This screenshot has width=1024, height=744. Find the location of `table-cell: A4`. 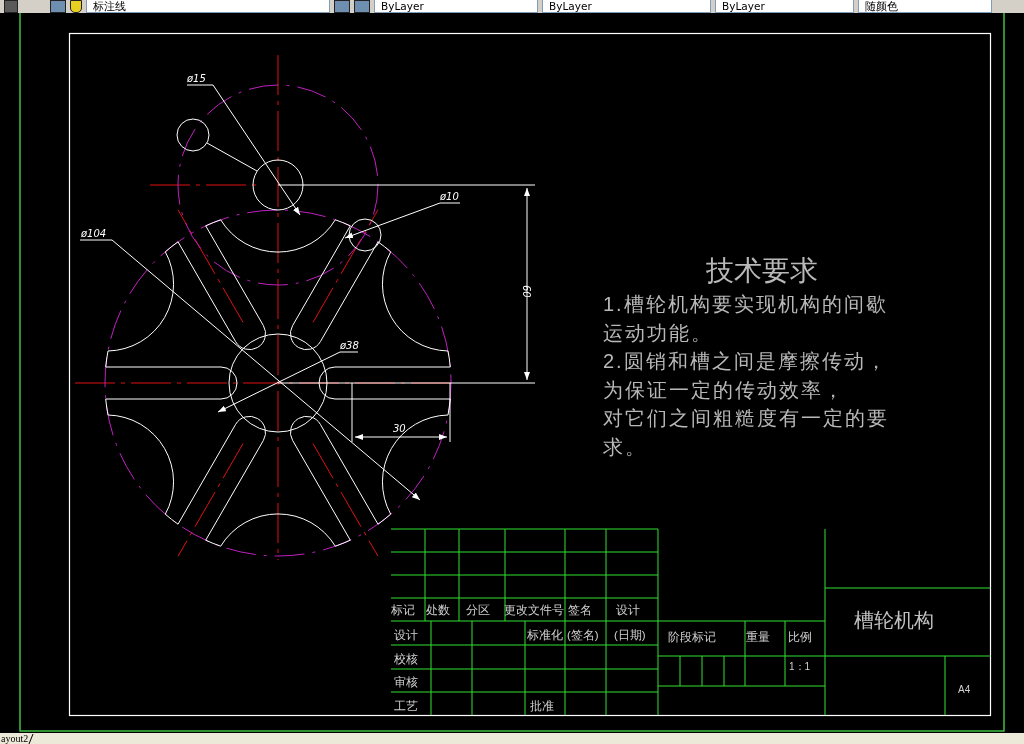

table-cell: A4 is located at coordinates (964, 689).